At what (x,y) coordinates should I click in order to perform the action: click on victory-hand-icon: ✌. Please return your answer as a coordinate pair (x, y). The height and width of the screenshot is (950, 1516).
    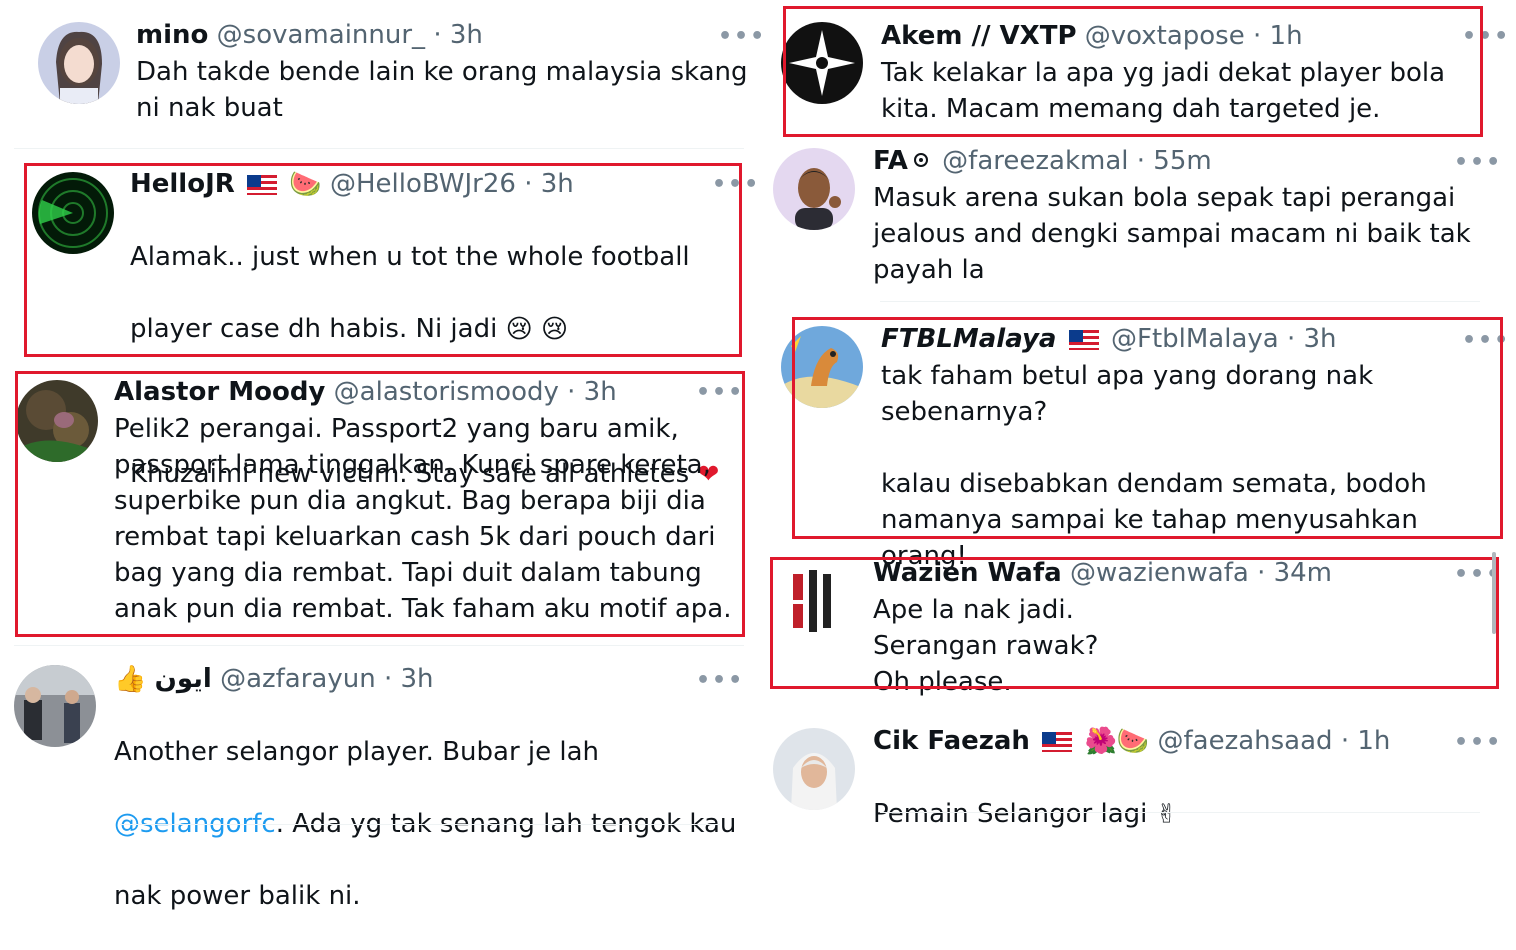
    Looking at the image, I should click on (1166, 814).